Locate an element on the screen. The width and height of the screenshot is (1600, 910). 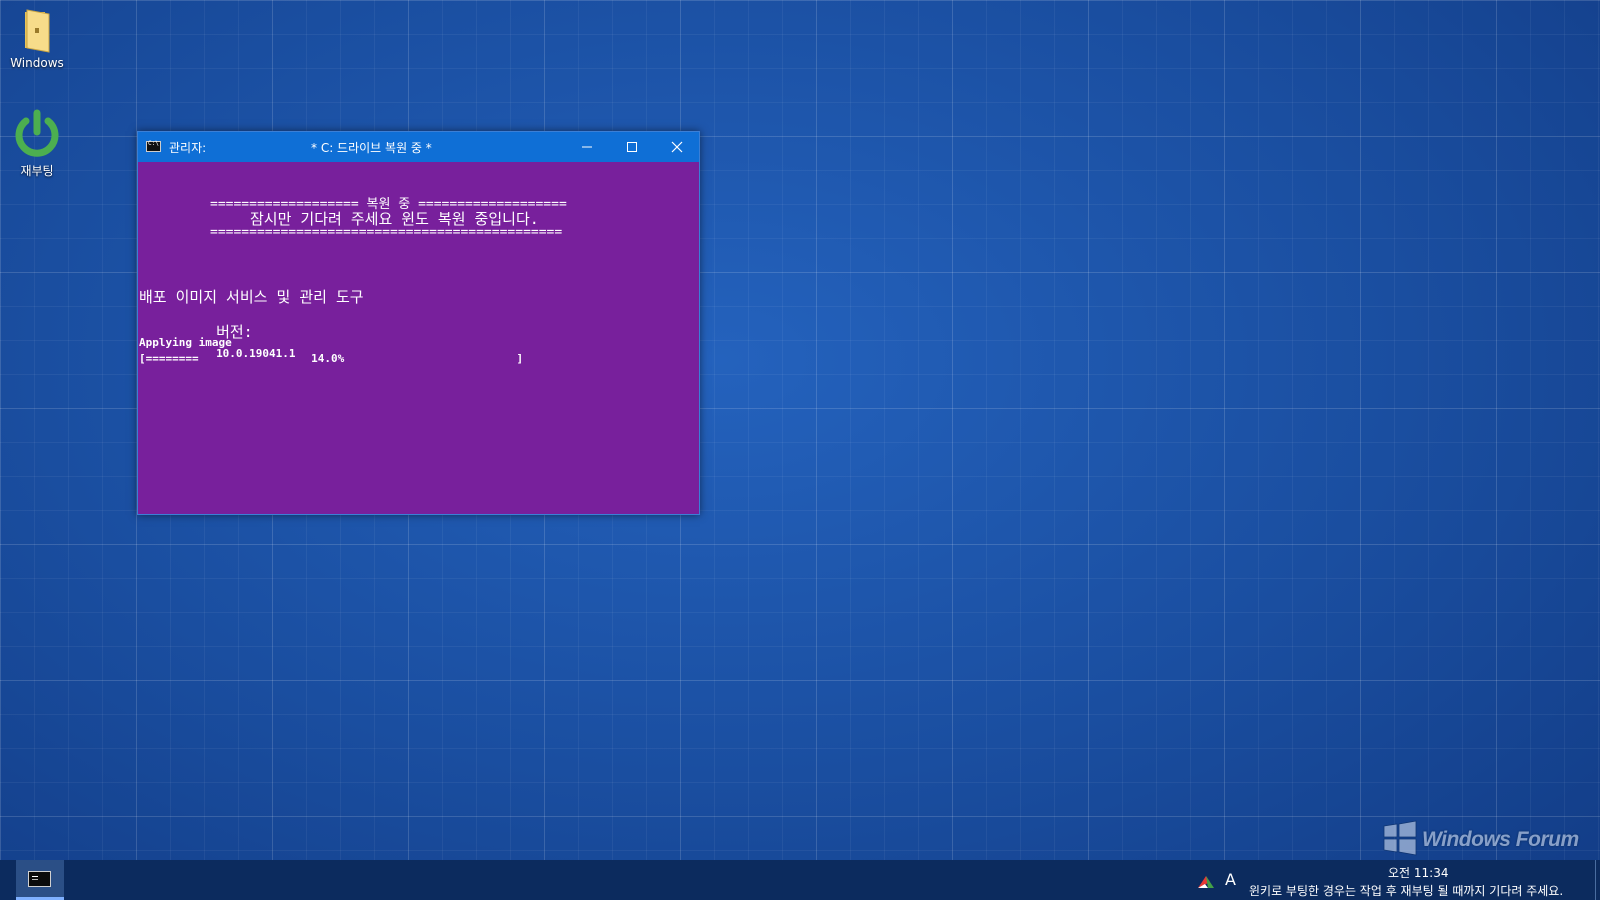
window-titlebar: 관리자: * C: 드라이브 복원 중 * is located at coordinates (418, 147).